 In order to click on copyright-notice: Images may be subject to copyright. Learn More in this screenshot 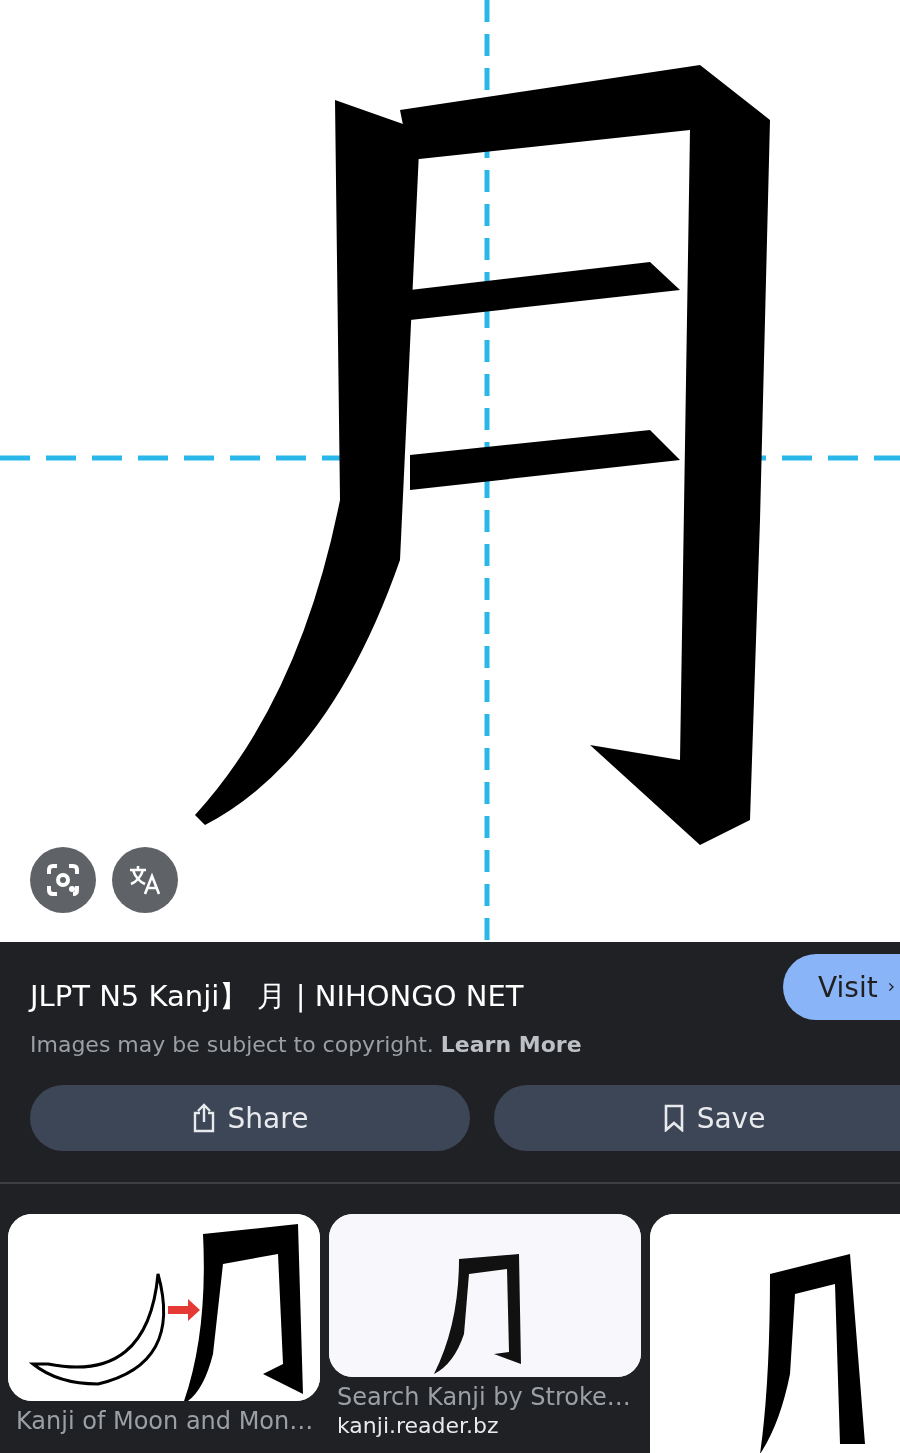, I will do `click(306, 1044)`.